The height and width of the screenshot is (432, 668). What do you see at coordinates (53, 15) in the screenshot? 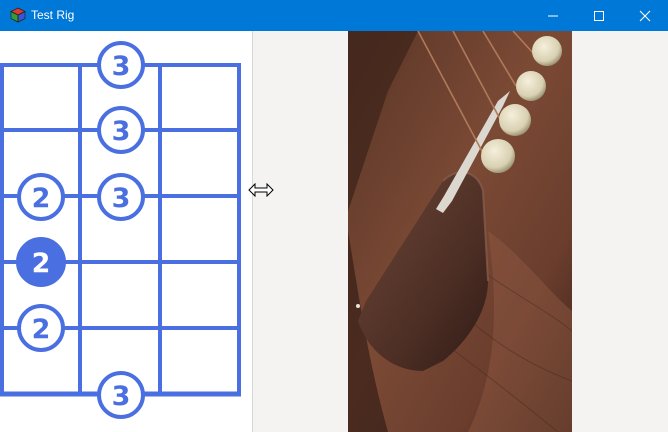
I see `window-title: Test Rig` at bounding box center [53, 15].